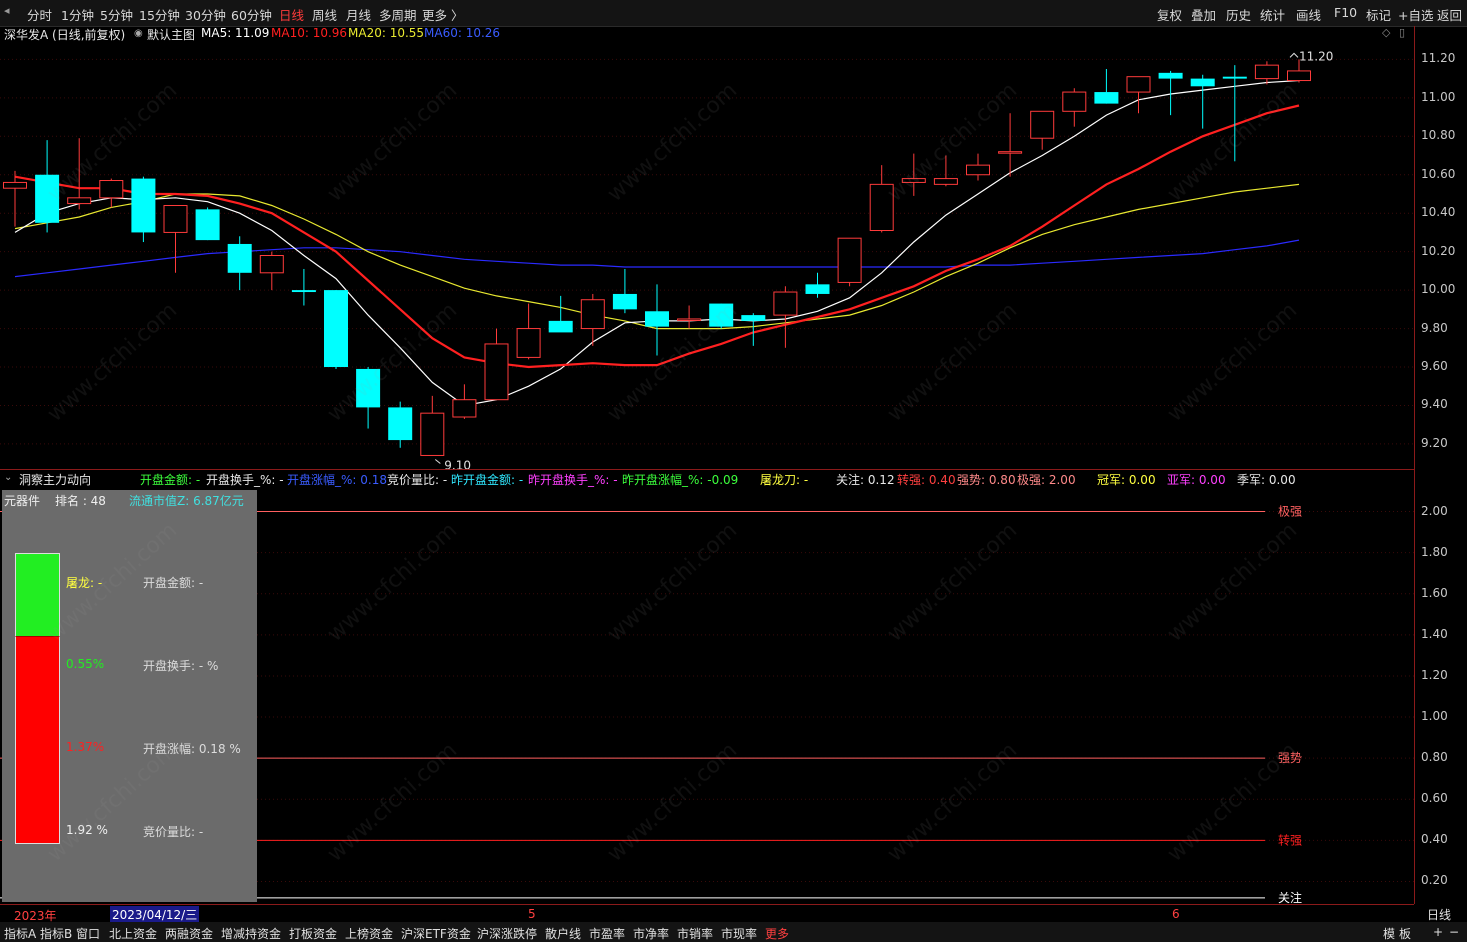 This screenshot has width=1467, height=942. Describe the element at coordinates (8, 477) in the screenshot. I see `indicator-menu-icon: ⌄` at that location.